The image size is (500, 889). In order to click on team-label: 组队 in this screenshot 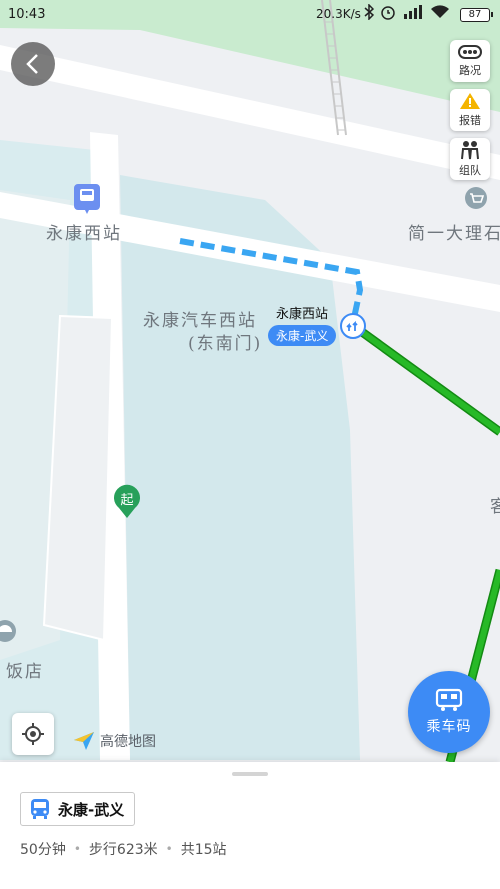, I will do `click(470, 170)`.